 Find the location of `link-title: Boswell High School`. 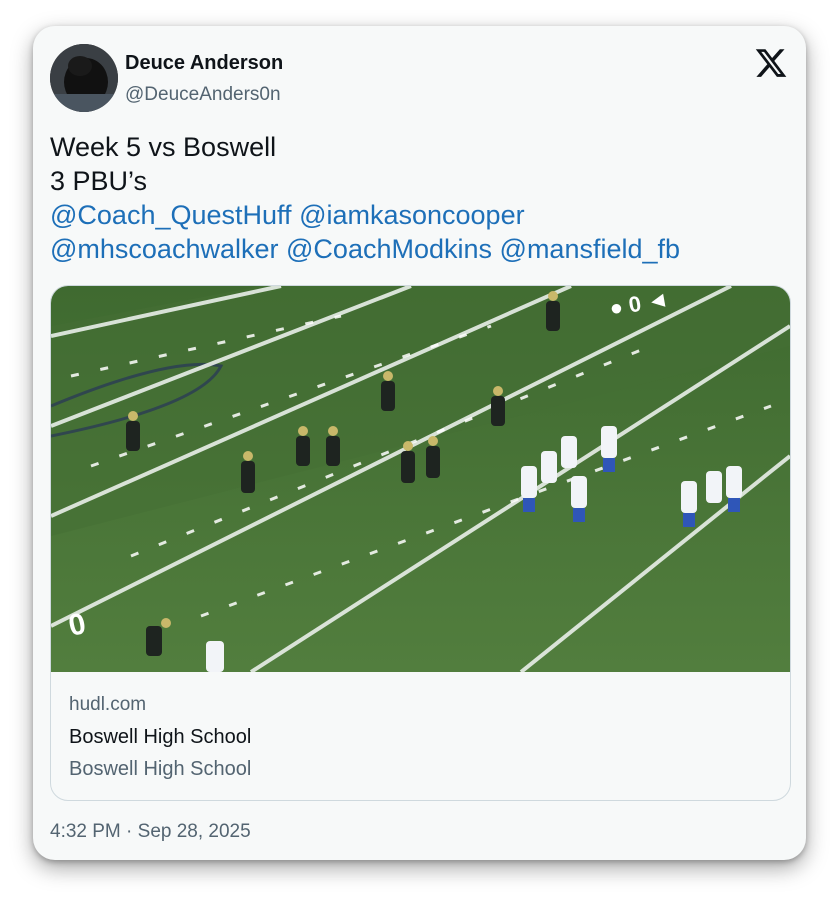

link-title: Boswell High School is located at coordinates (160, 737).